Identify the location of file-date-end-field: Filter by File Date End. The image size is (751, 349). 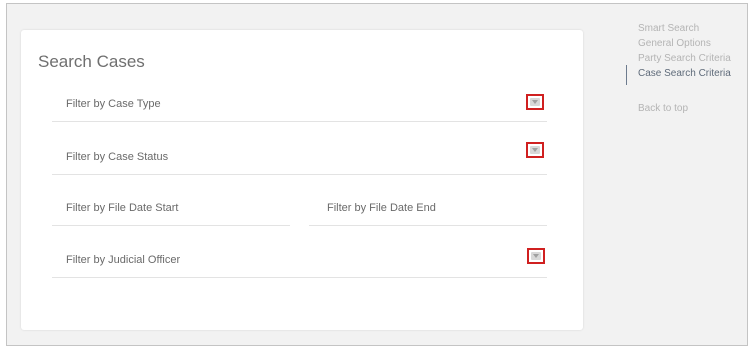
(428, 210).